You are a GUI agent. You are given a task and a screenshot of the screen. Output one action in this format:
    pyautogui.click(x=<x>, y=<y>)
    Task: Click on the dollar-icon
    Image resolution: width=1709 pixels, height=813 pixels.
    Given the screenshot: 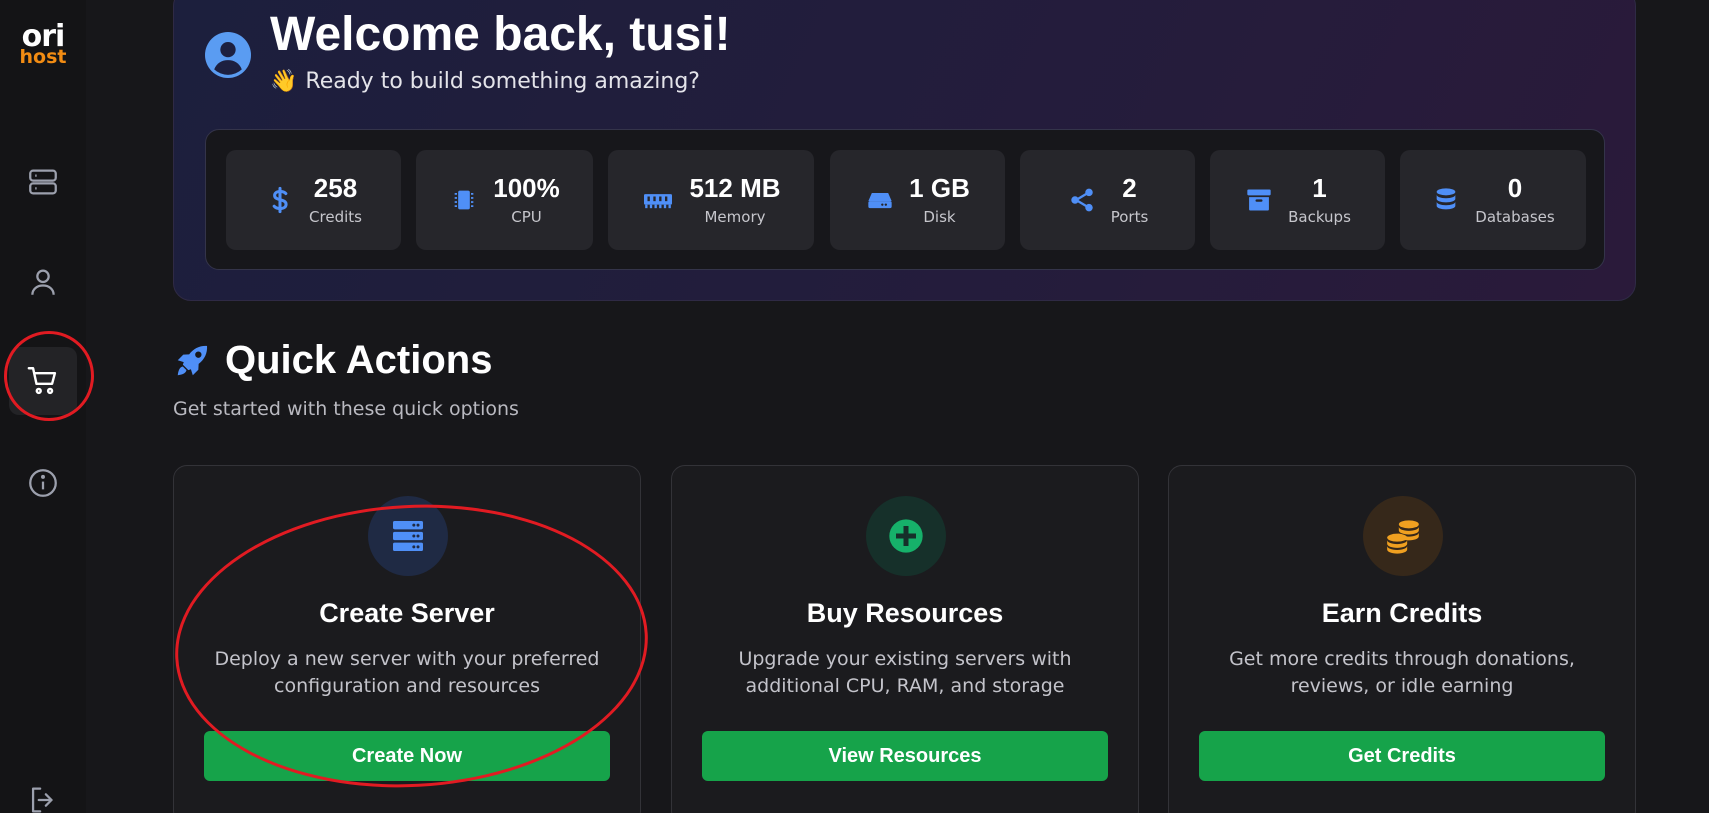 What is the action you would take?
    pyautogui.click(x=280, y=200)
    